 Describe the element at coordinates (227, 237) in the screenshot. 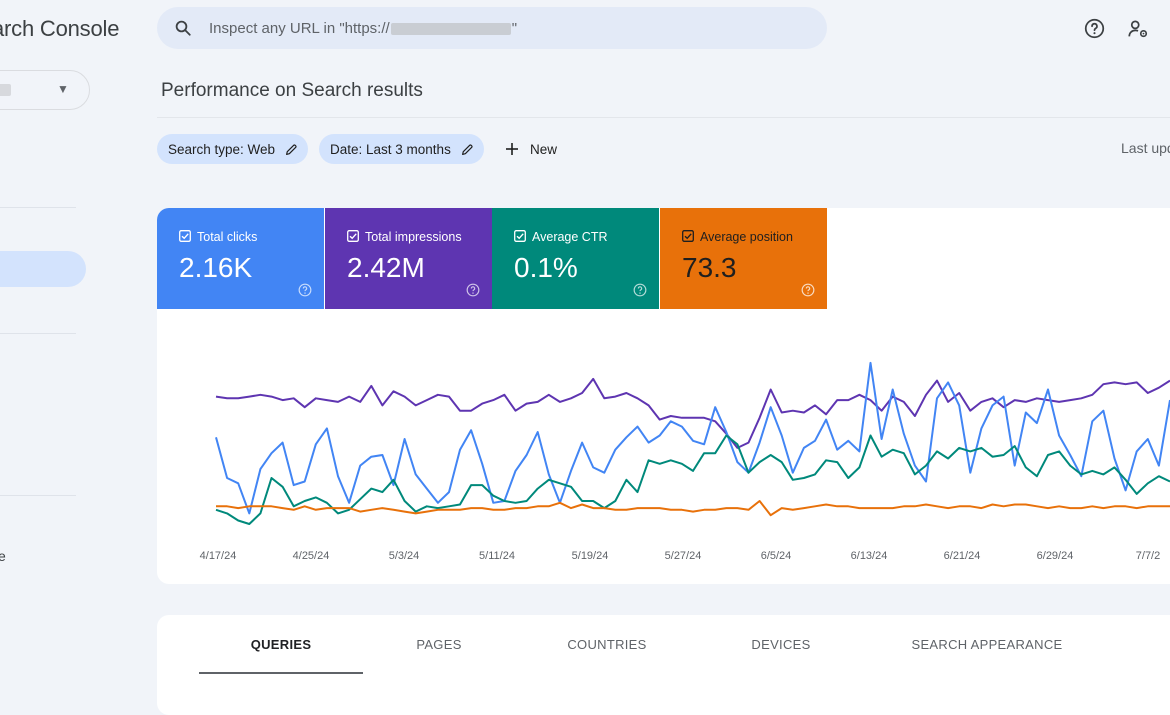

I see `metric-label: Total clicks` at that location.